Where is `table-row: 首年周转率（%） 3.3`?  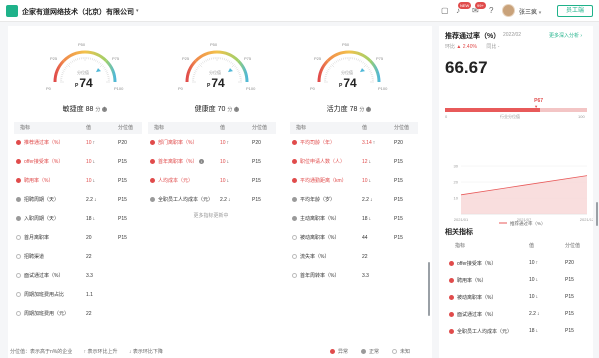 table-row: 首年周转率（%） 3.3 is located at coordinates (354, 276).